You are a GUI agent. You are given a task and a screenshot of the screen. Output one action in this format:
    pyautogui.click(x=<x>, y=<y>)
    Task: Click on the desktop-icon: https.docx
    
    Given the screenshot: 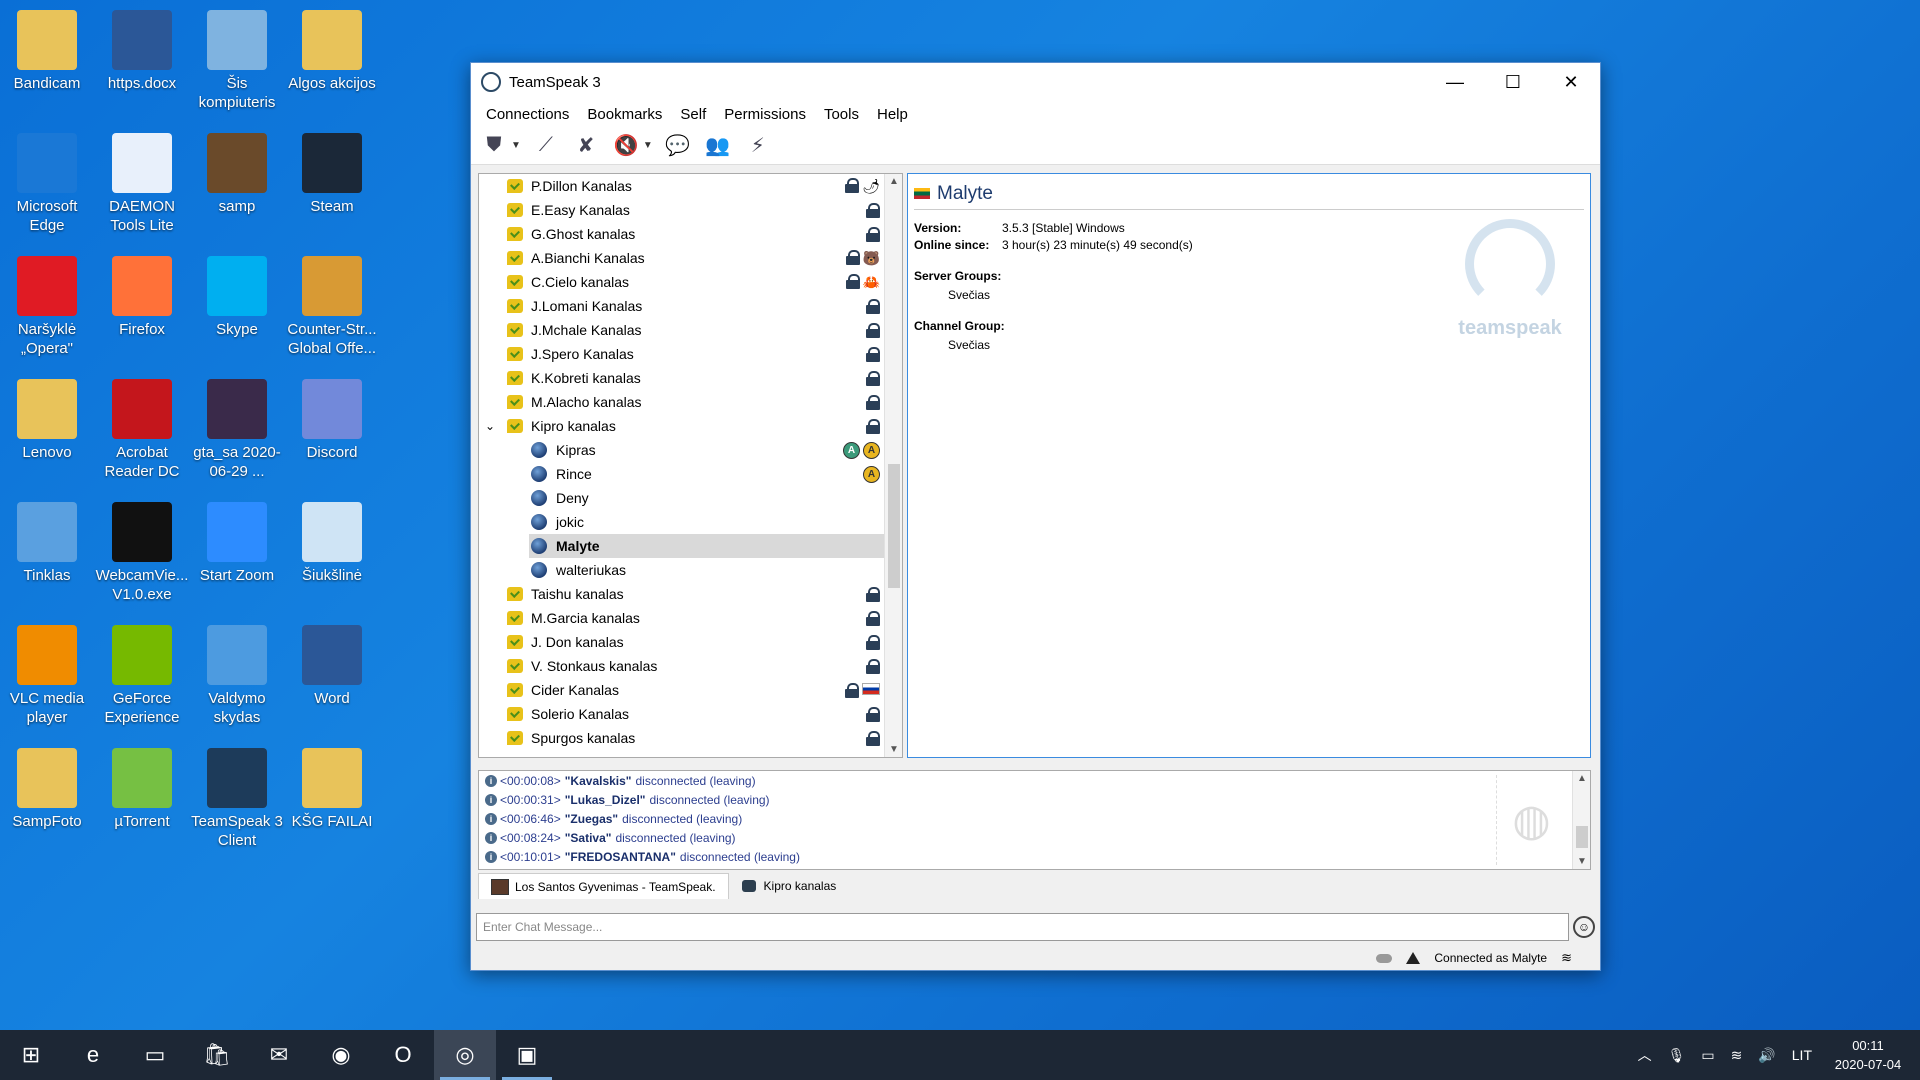 What is the action you would take?
    pyautogui.click(x=142, y=51)
    